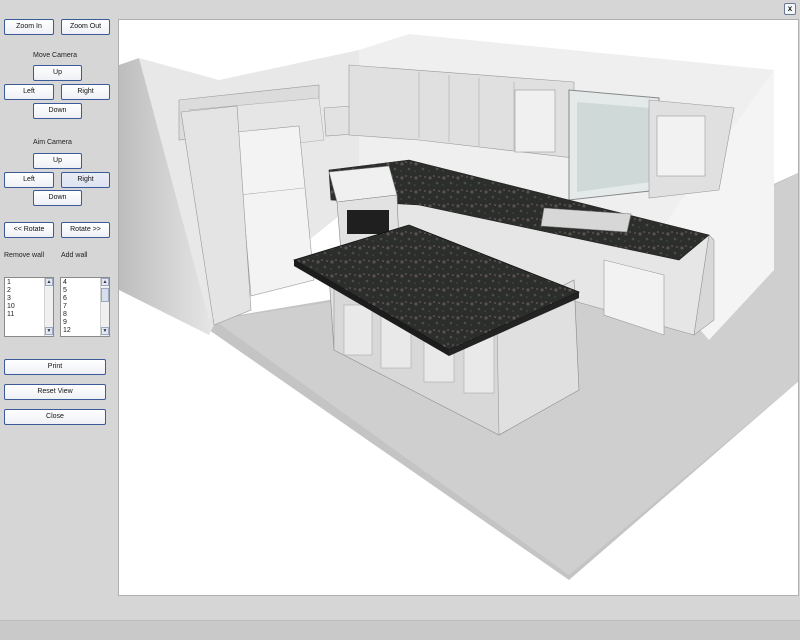 The width and height of the screenshot is (800, 640). Describe the element at coordinates (85, 307) in the screenshot. I see `add-wall-list: 4 5 6 7 8 9 12 ▲ ▼` at that location.